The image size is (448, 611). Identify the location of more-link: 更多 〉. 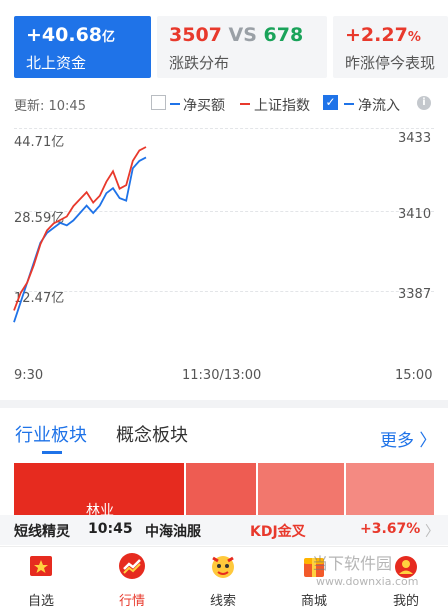
(408, 438).